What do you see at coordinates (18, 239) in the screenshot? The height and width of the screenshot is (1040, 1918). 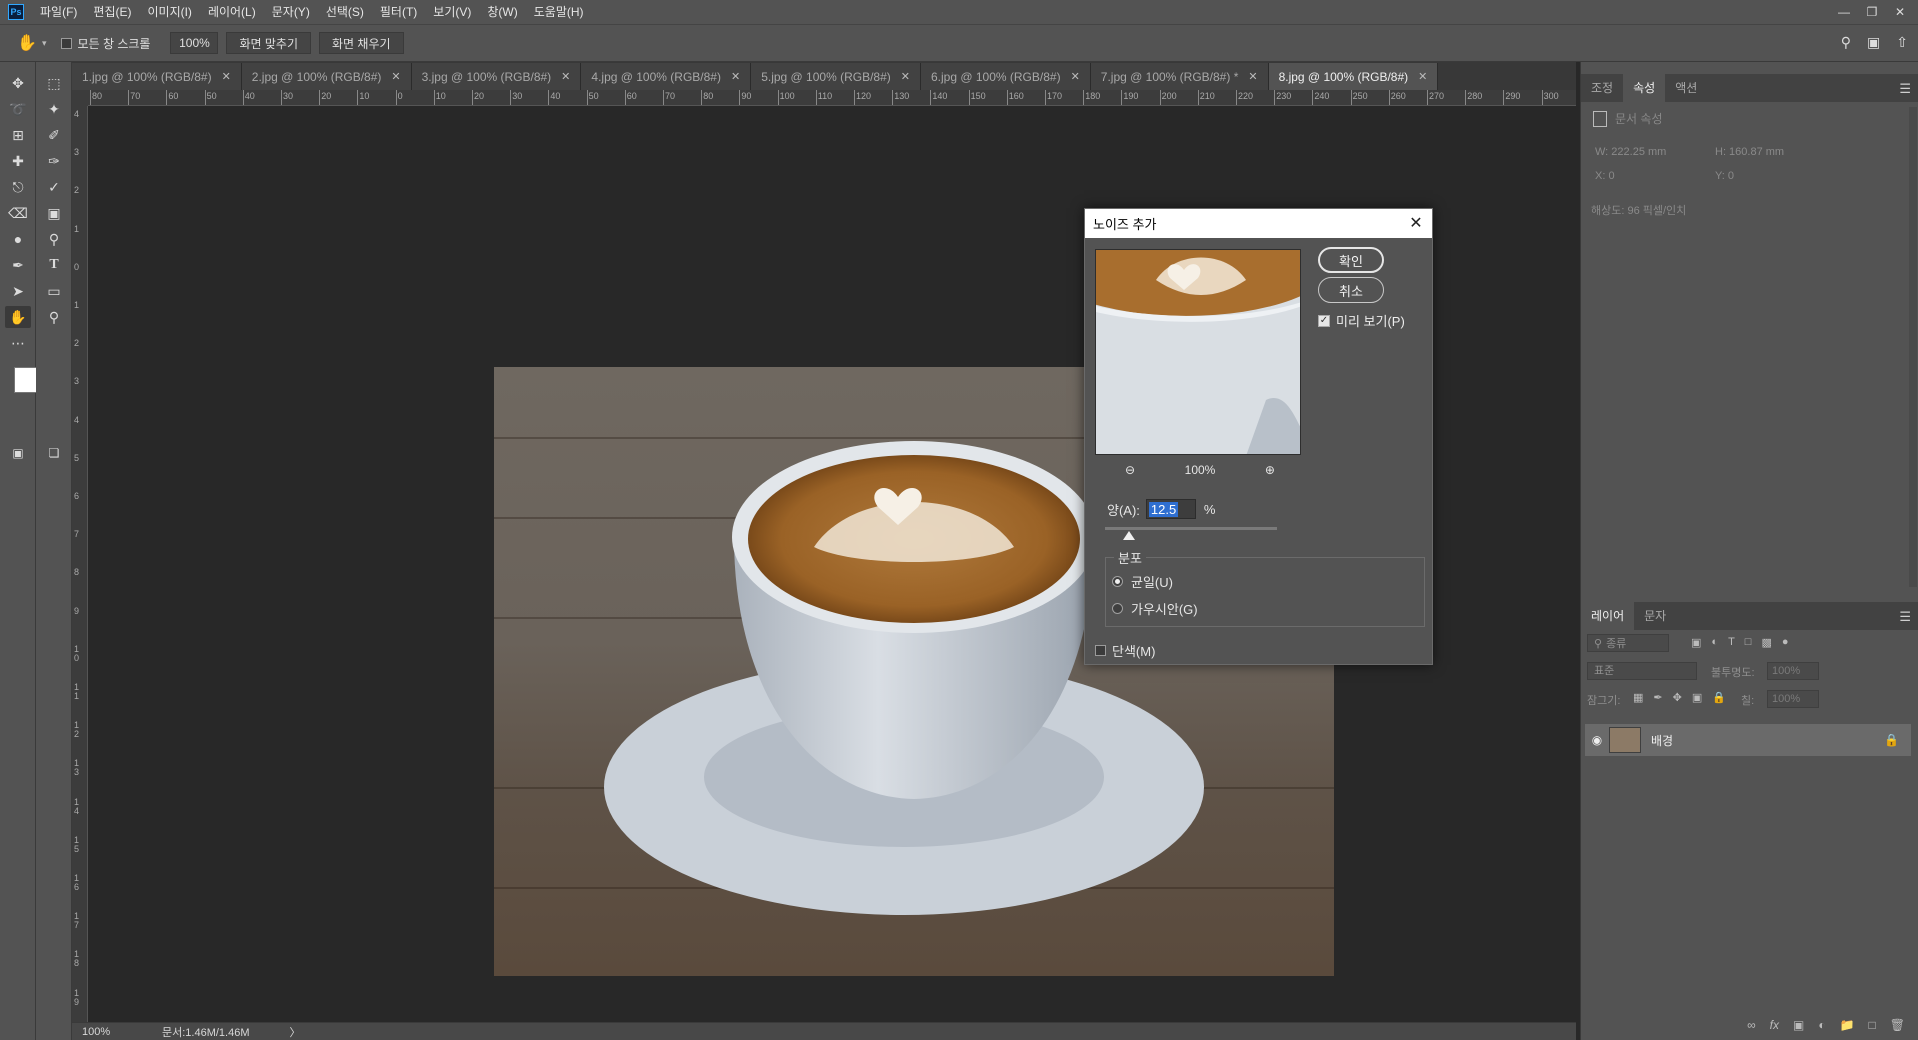 I see `blur-tool-icon: ●` at bounding box center [18, 239].